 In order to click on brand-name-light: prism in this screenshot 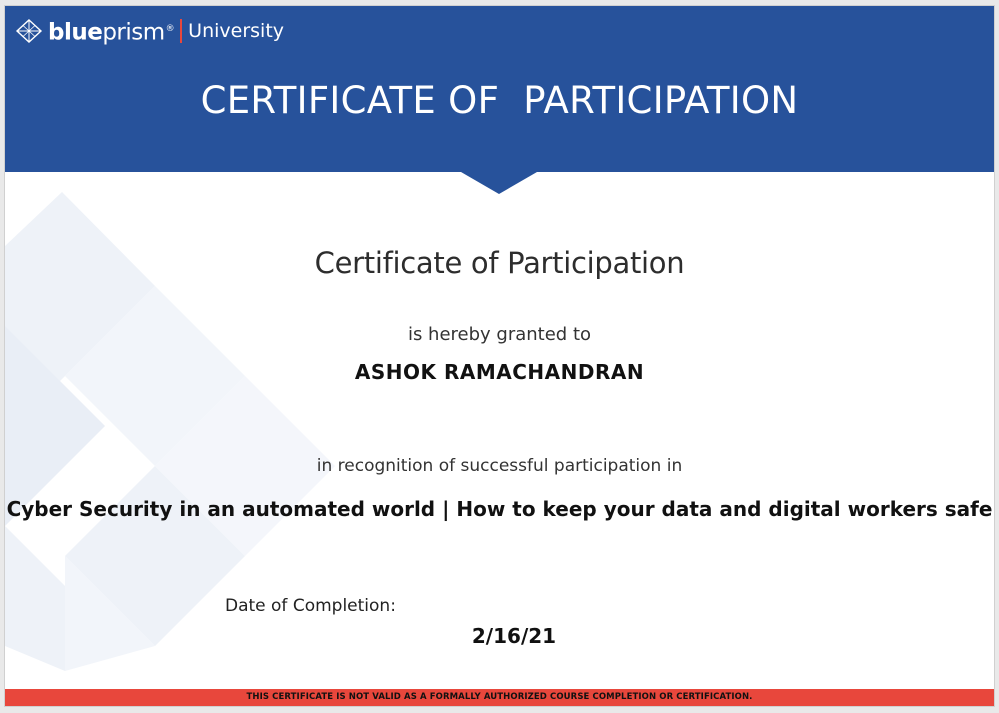, I will do `click(133, 32)`.